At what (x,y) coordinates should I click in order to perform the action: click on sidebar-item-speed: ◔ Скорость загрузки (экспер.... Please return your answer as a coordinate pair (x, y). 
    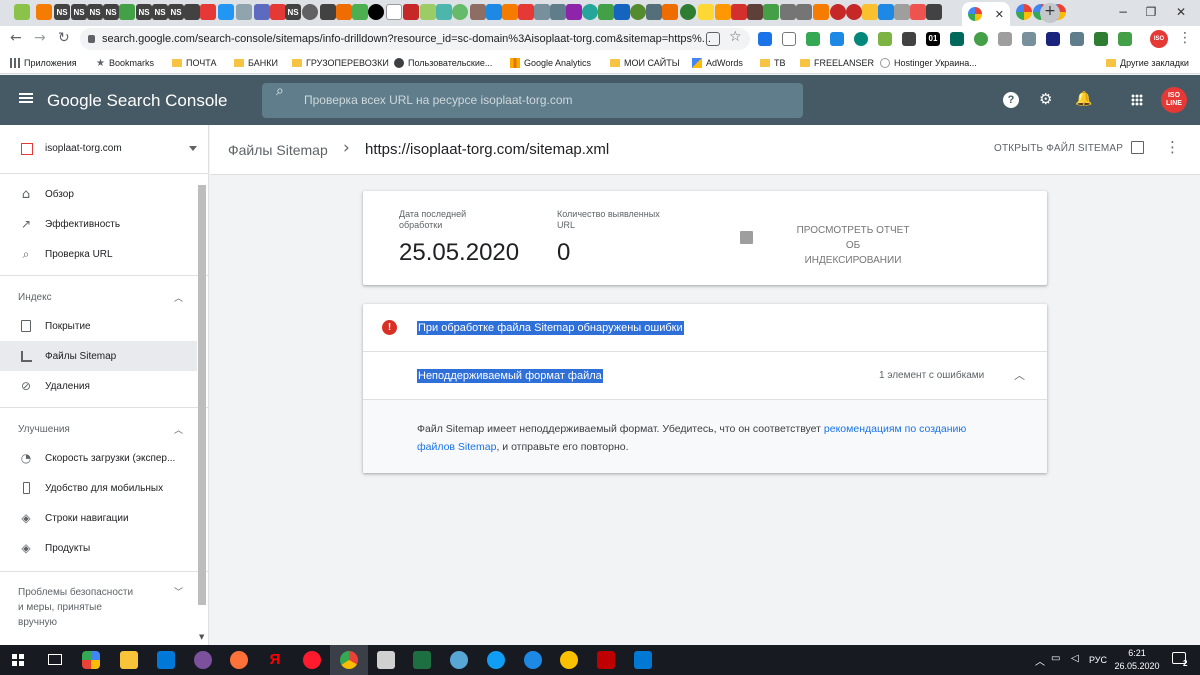
    Looking at the image, I should click on (98, 458).